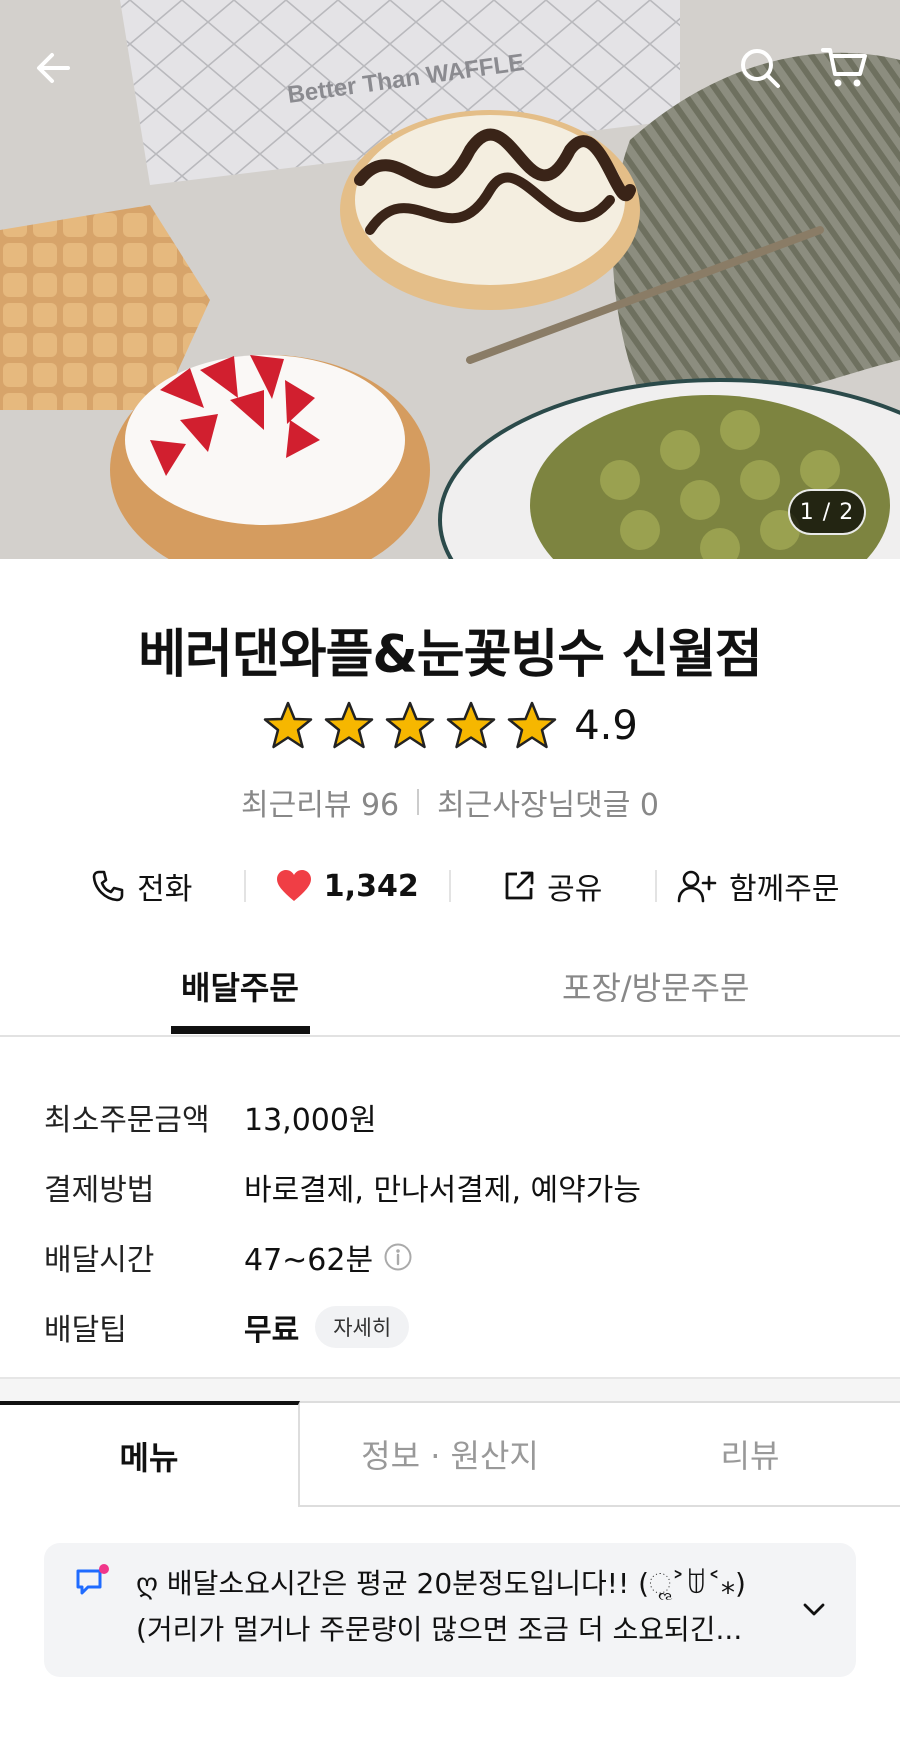  I want to click on search-icon, so click(760, 68).